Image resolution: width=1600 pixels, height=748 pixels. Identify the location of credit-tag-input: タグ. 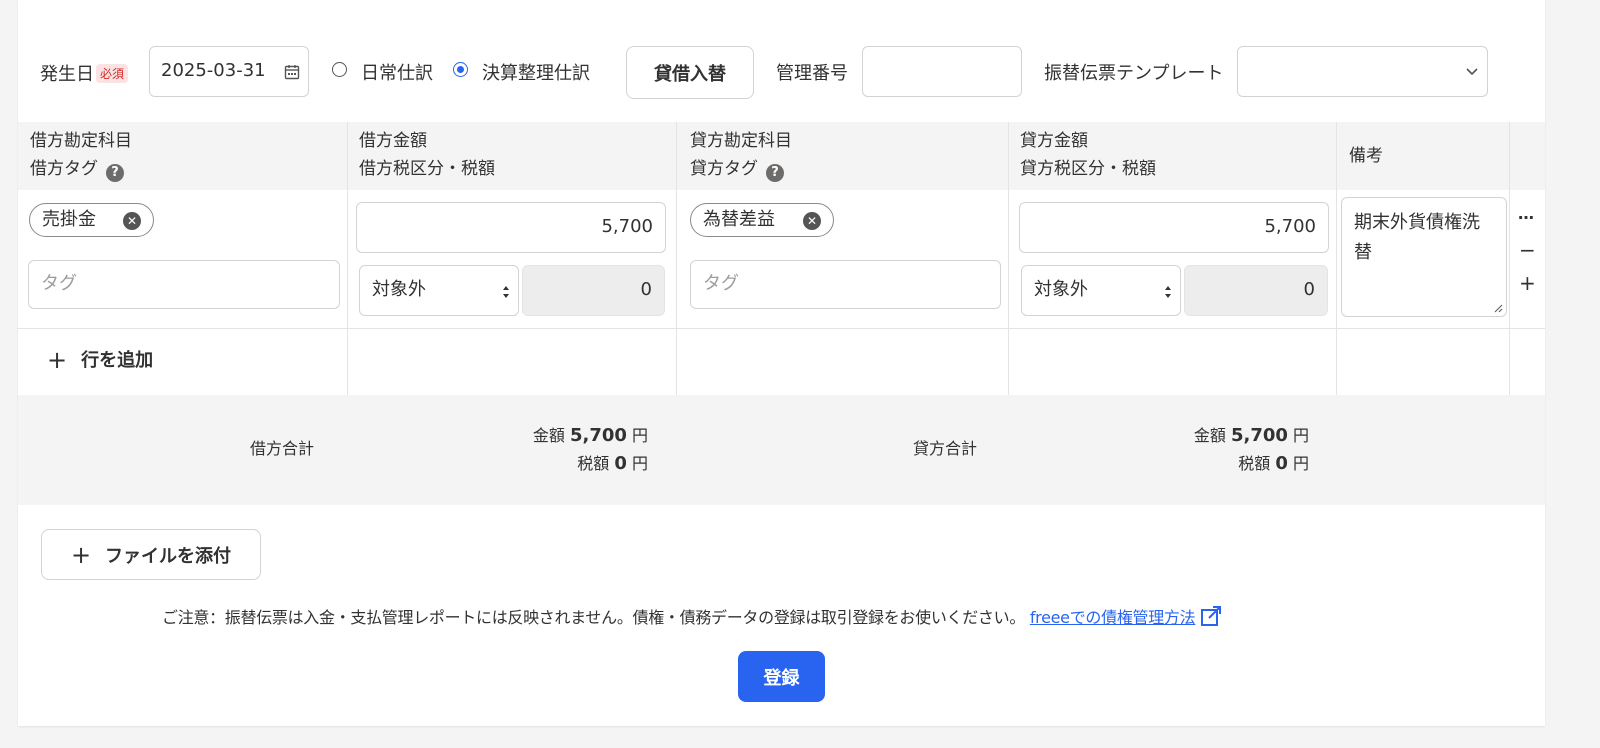
(845, 284).